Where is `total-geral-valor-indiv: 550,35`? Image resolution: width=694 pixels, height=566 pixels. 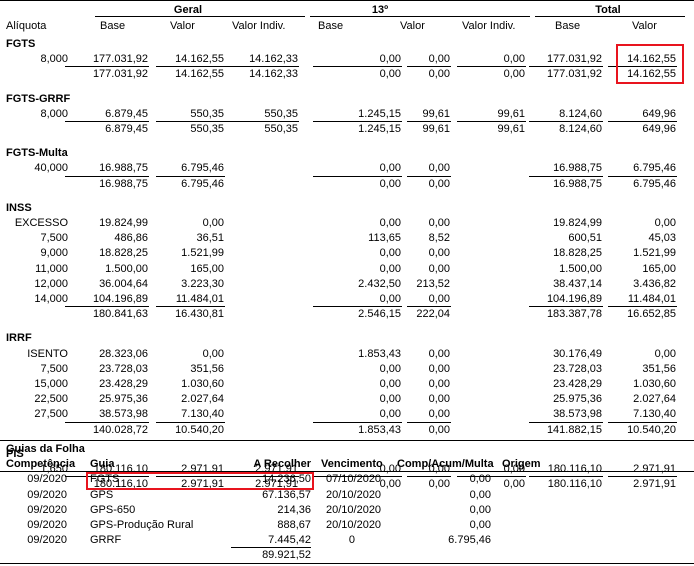
total-geral-valor-indiv: 550,35 is located at coordinates (281, 129).